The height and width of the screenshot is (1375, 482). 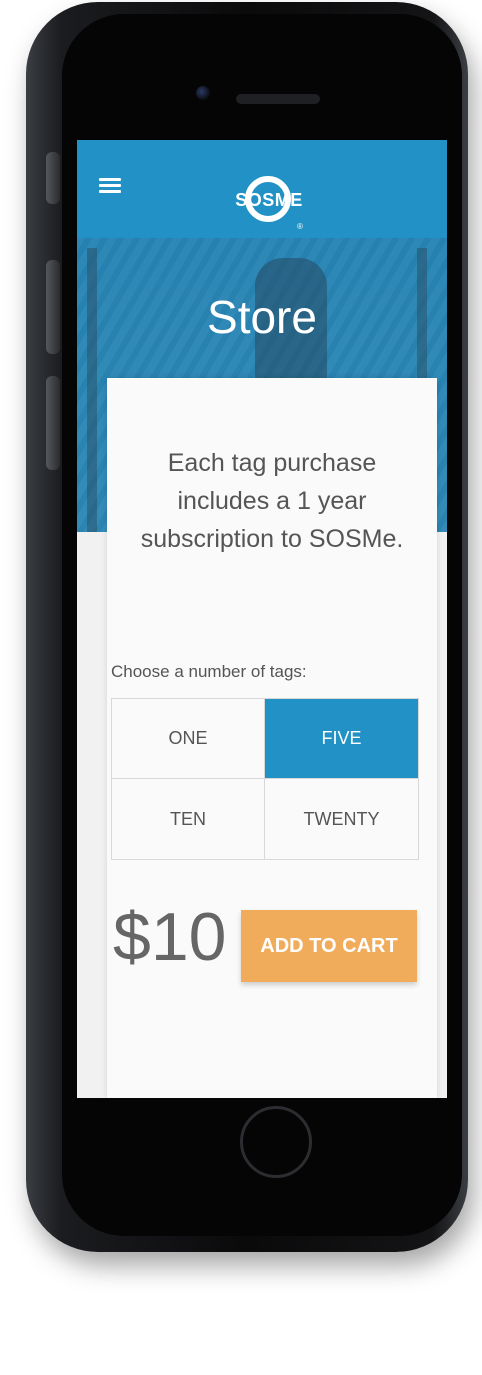 I want to click on volume-down-button, so click(x=53, y=423).